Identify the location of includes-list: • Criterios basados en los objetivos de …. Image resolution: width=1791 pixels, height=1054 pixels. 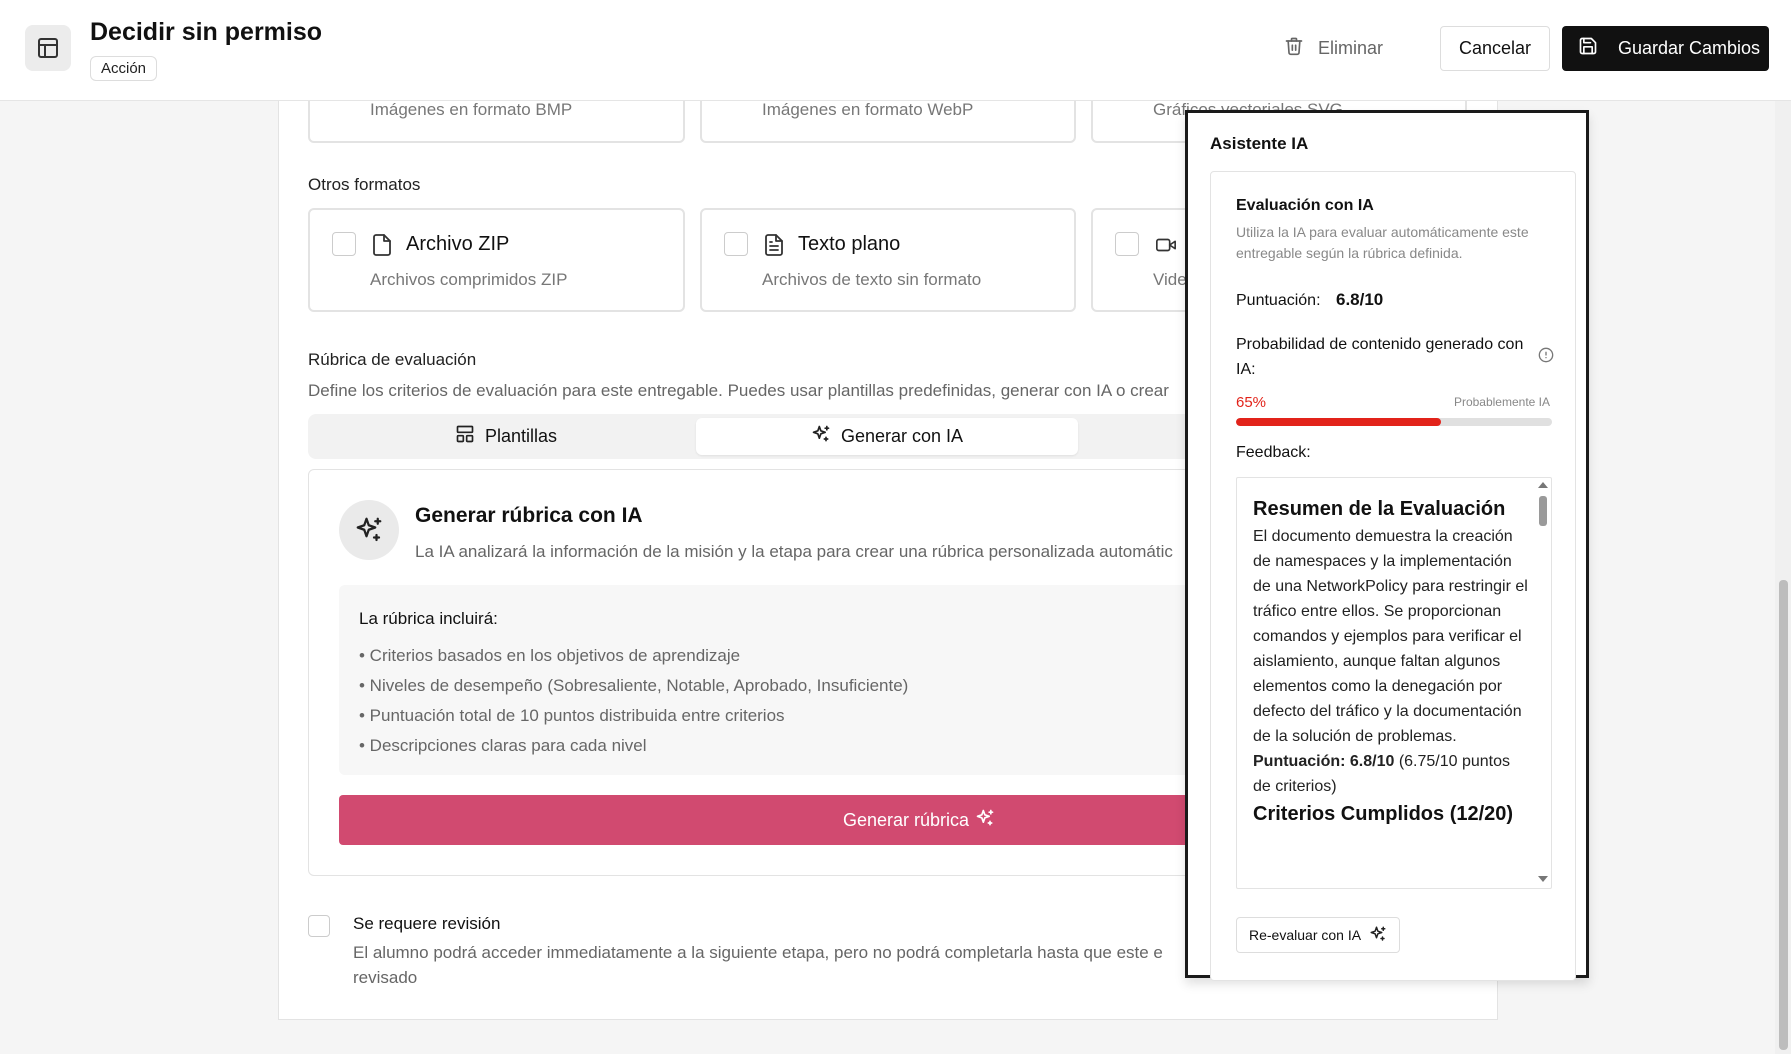
(633, 701).